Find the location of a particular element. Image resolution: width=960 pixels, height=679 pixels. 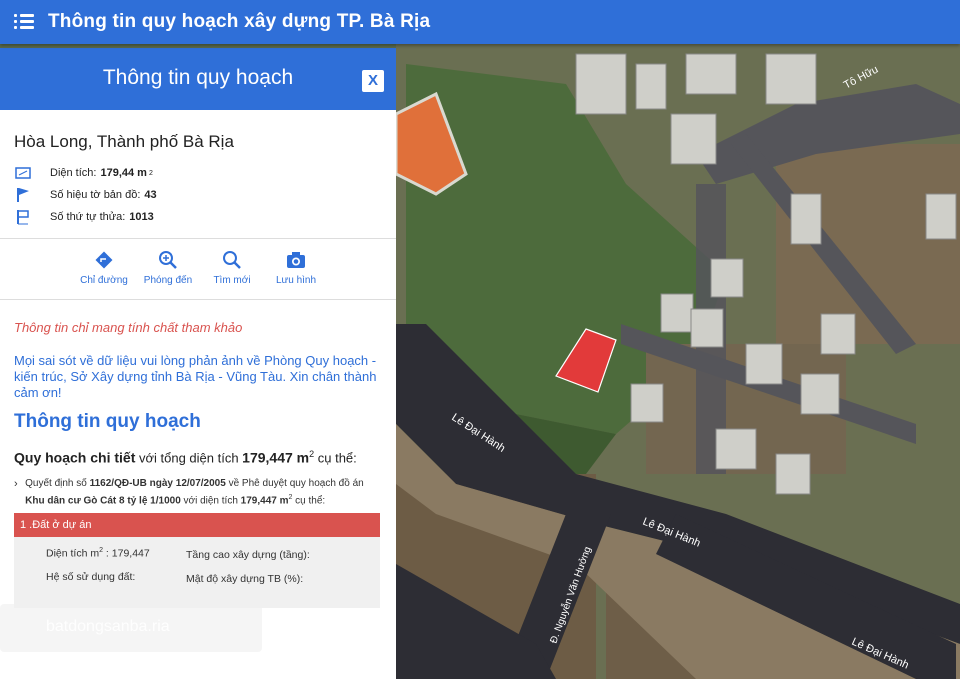

land-use-area-value: : 179,447 is located at coordinates (126, 553).